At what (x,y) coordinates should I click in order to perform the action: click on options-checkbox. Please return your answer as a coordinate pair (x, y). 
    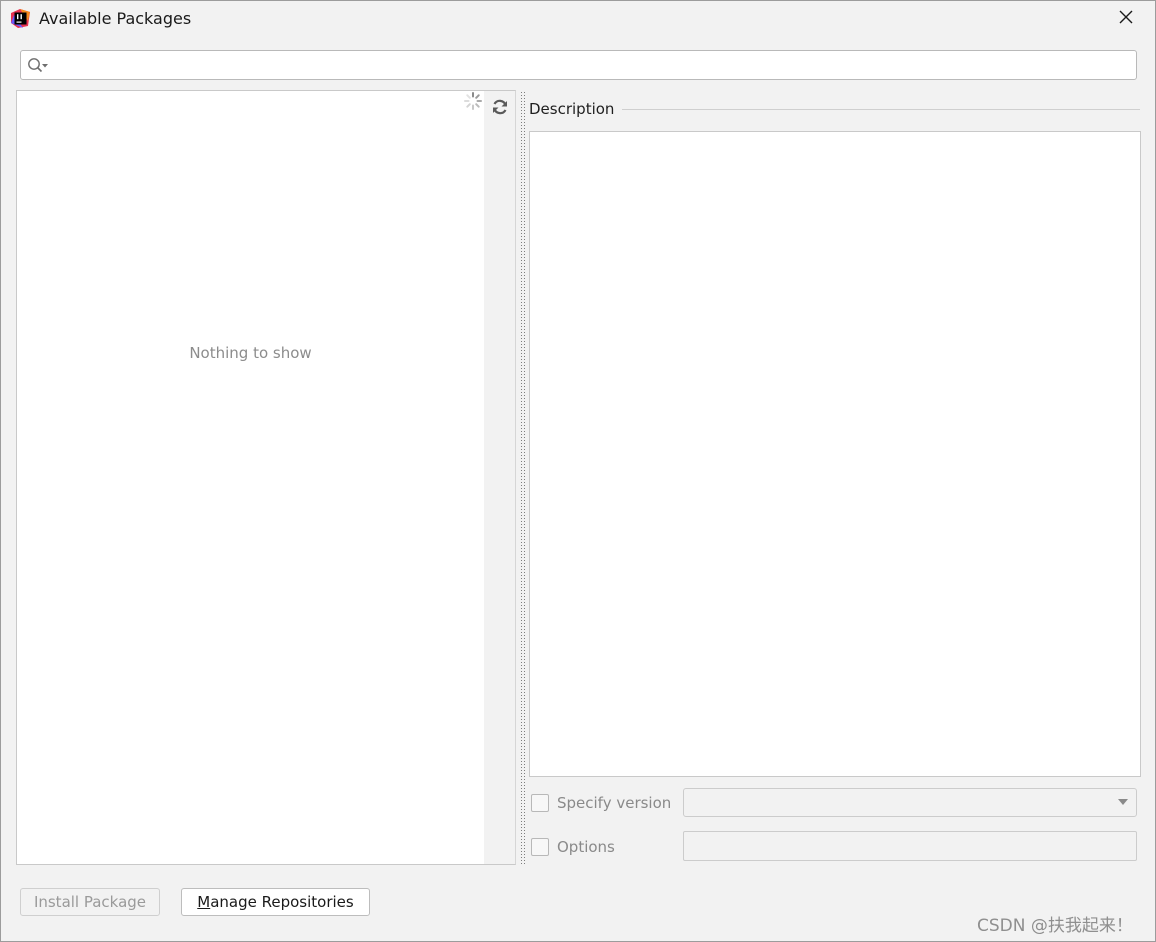
    Looking at the image, I should click on (540, 847).